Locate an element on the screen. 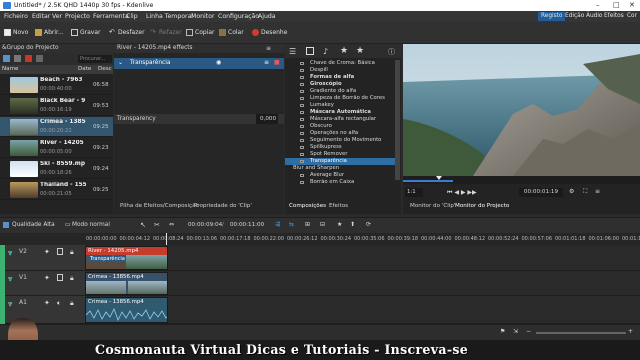  effect-item: Chave de Croma: Básica is located at coordinates (340, 63).